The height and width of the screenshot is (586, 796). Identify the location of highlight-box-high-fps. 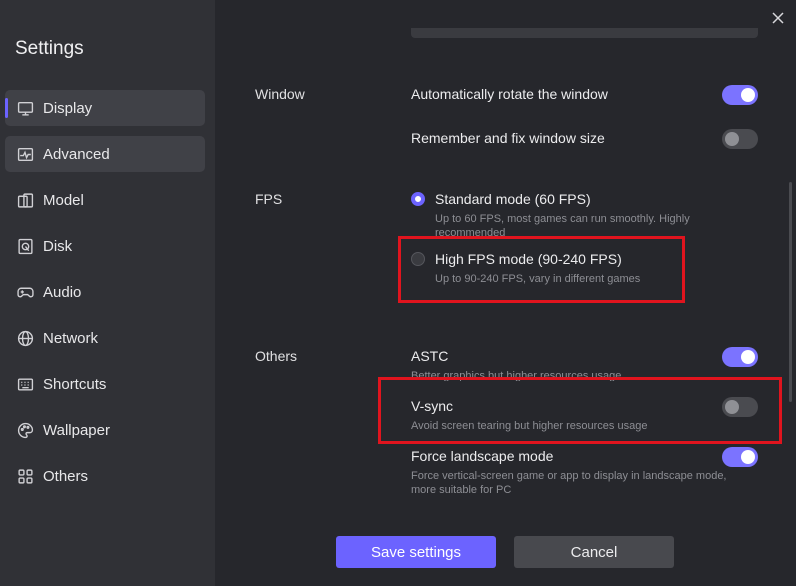
(541, 269).